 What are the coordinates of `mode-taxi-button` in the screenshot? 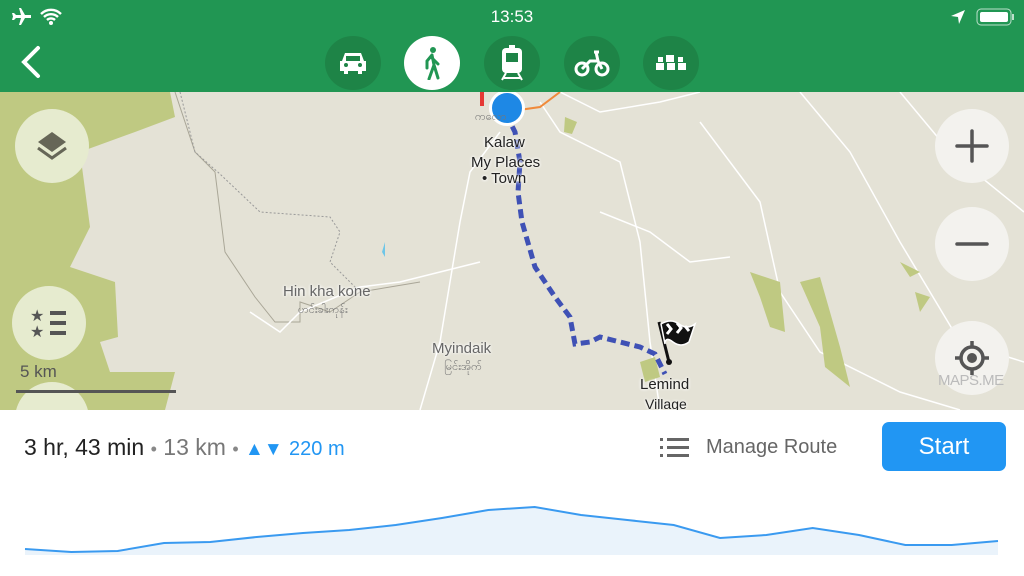 It's located at (671, 63).